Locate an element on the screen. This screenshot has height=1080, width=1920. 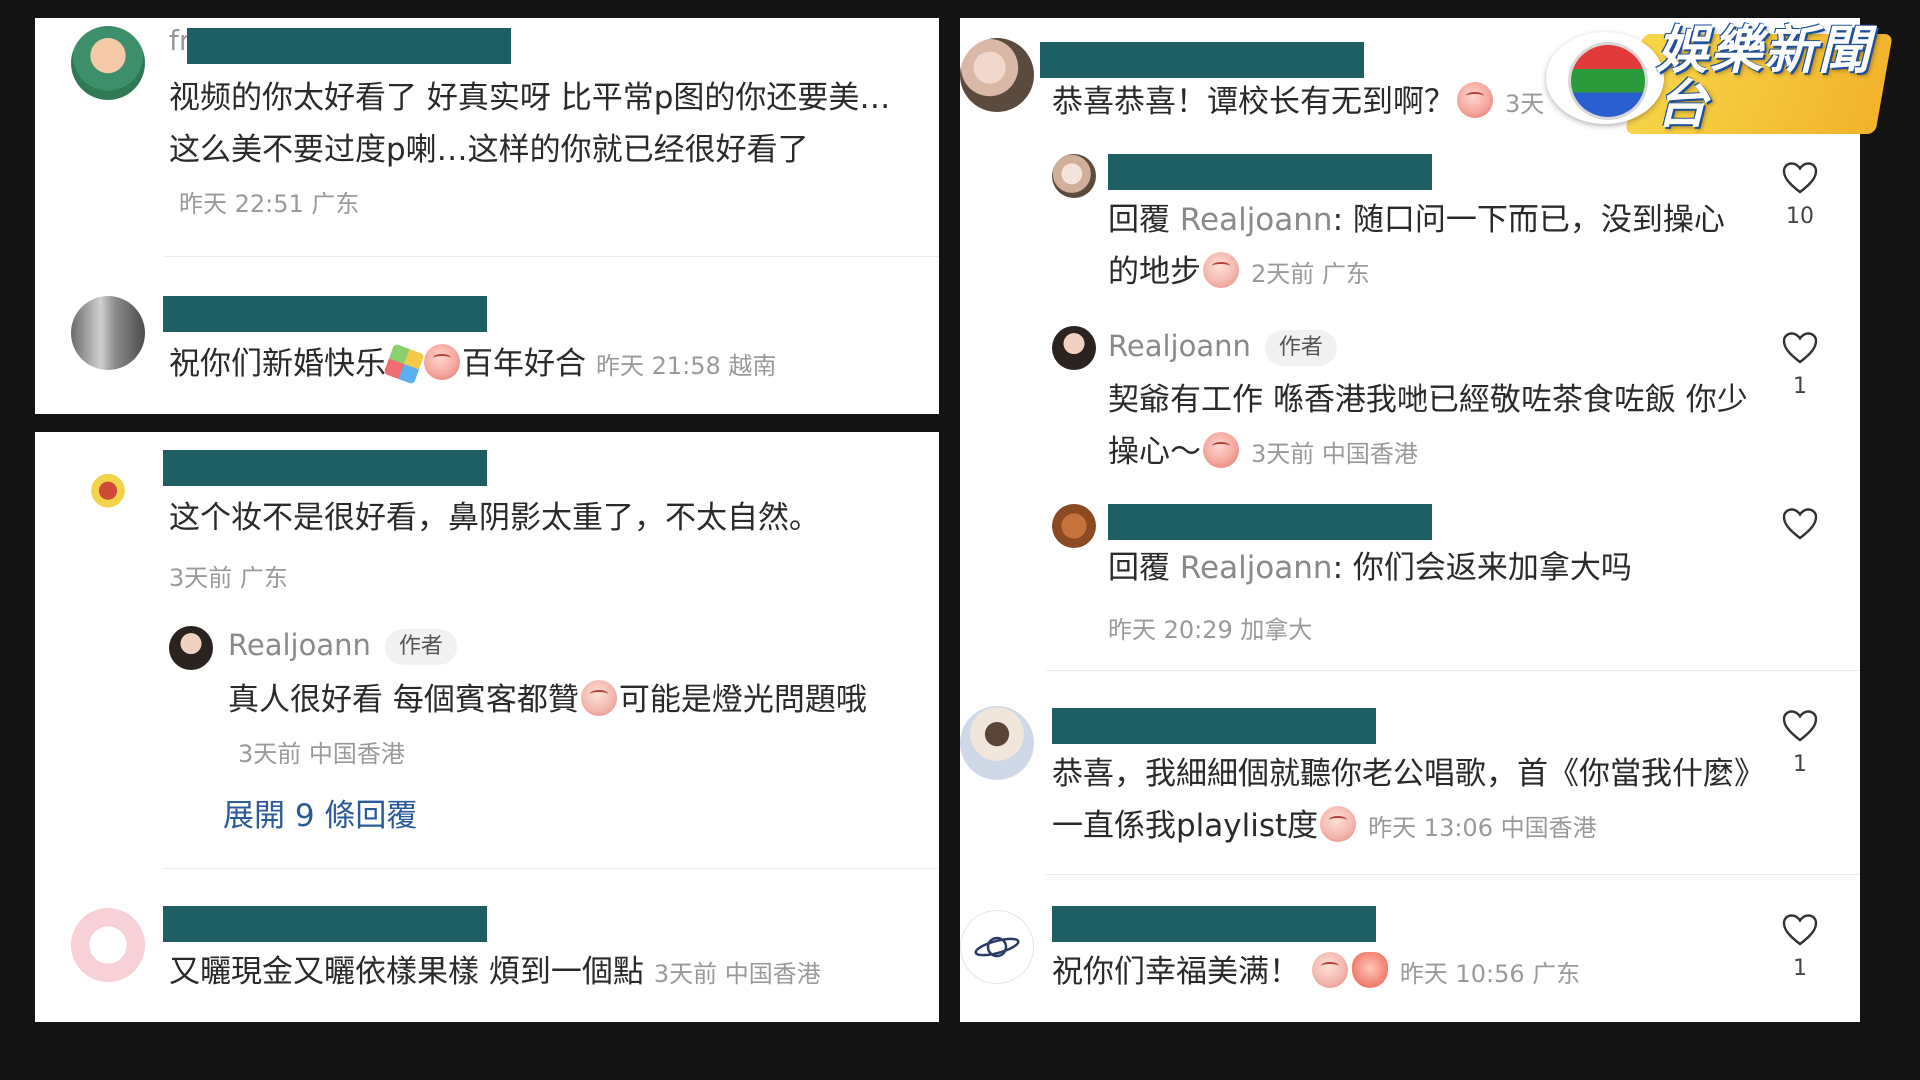
comment-text: 这个妆不是很好看，鼻阴影太重了，不太自然。 is located at coordinates (494, 518).